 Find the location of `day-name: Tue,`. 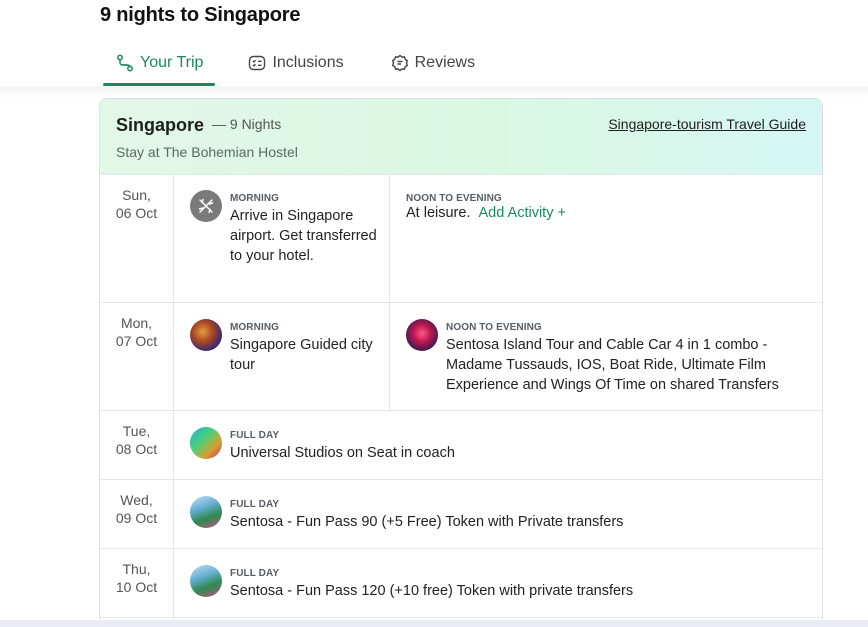

day-name: Tue, is located at coordinates (136, 431).